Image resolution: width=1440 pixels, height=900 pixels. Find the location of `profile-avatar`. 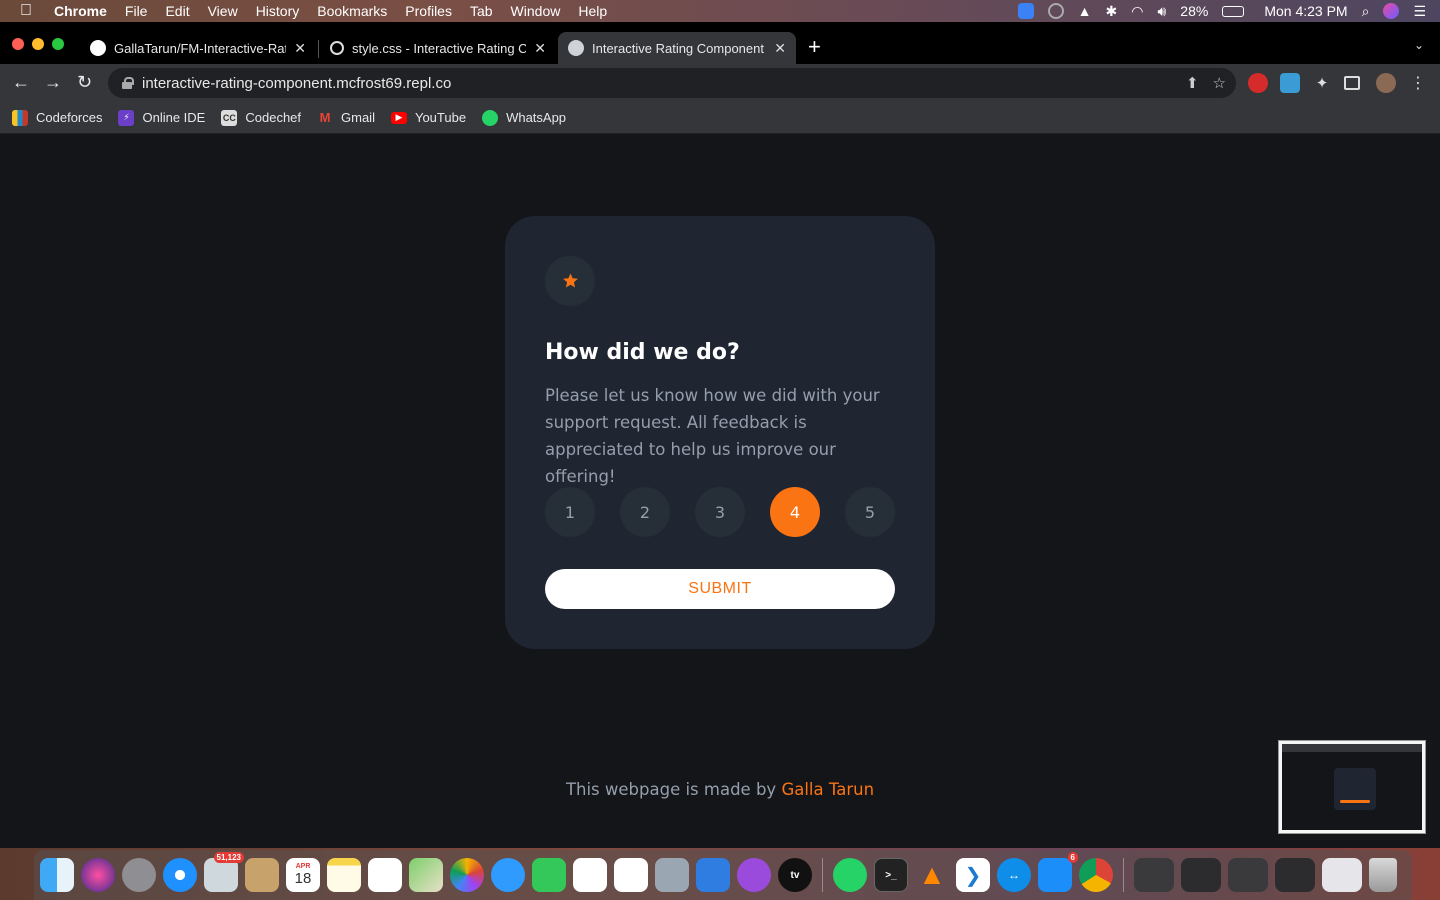

profile-avatar is located at coordinates (1386, 83).